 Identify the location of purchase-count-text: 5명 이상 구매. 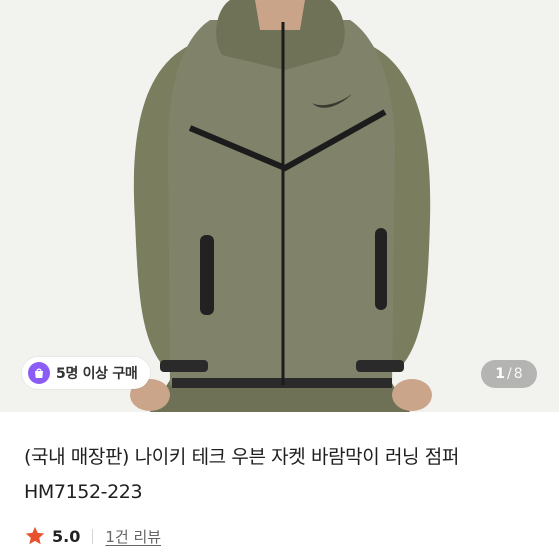
(97, 374).